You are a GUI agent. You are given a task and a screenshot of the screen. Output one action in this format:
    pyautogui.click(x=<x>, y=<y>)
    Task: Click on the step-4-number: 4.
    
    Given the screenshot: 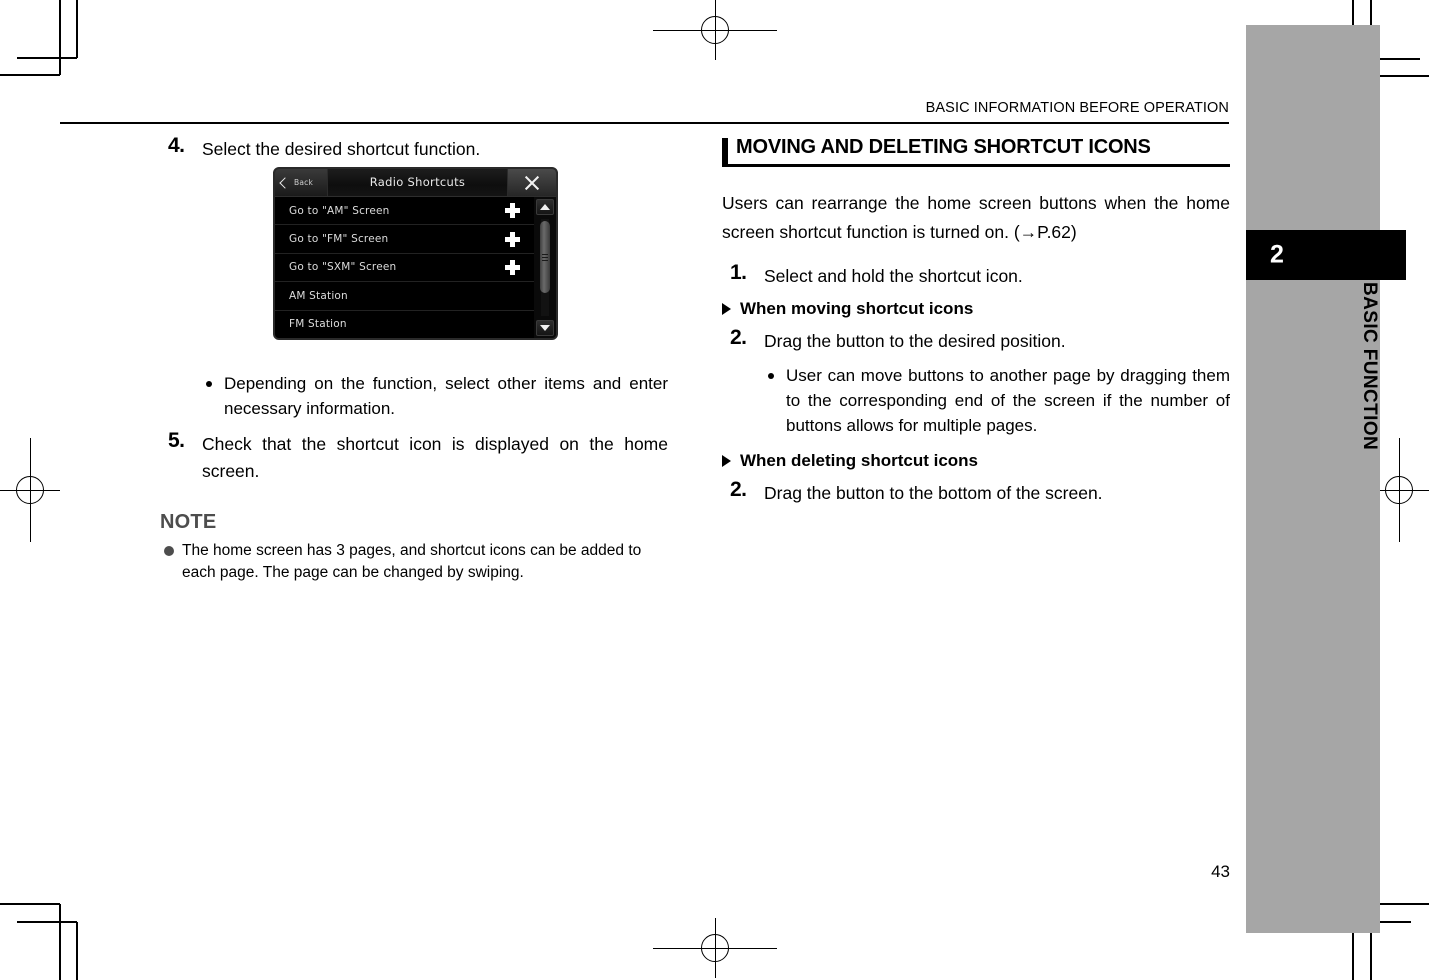 What is the action you would take?
    pyautogui.click(x=176, y=145)
    